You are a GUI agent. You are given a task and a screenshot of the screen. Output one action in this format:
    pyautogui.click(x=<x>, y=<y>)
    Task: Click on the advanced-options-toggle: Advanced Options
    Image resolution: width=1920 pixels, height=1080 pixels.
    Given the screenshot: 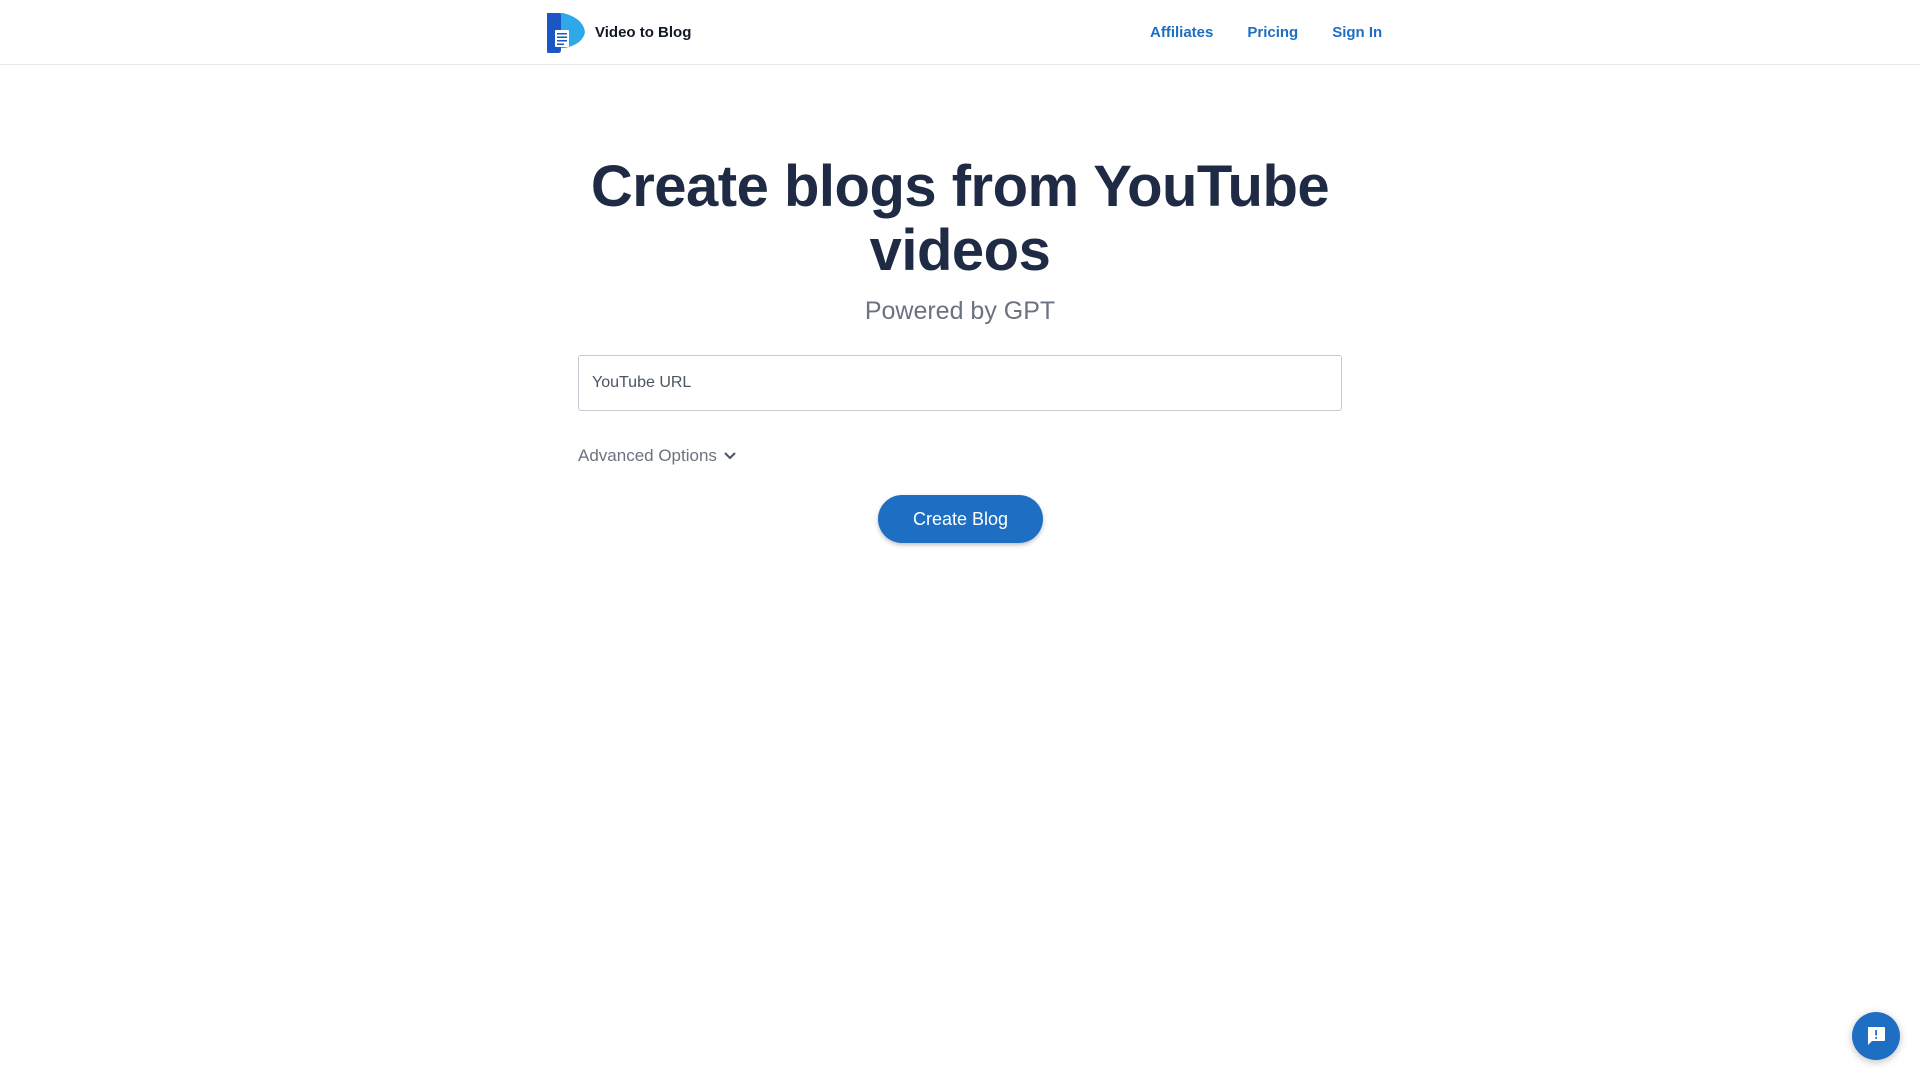 What is the action you would take?
    pyautogui.click(x=657, y=456)
    